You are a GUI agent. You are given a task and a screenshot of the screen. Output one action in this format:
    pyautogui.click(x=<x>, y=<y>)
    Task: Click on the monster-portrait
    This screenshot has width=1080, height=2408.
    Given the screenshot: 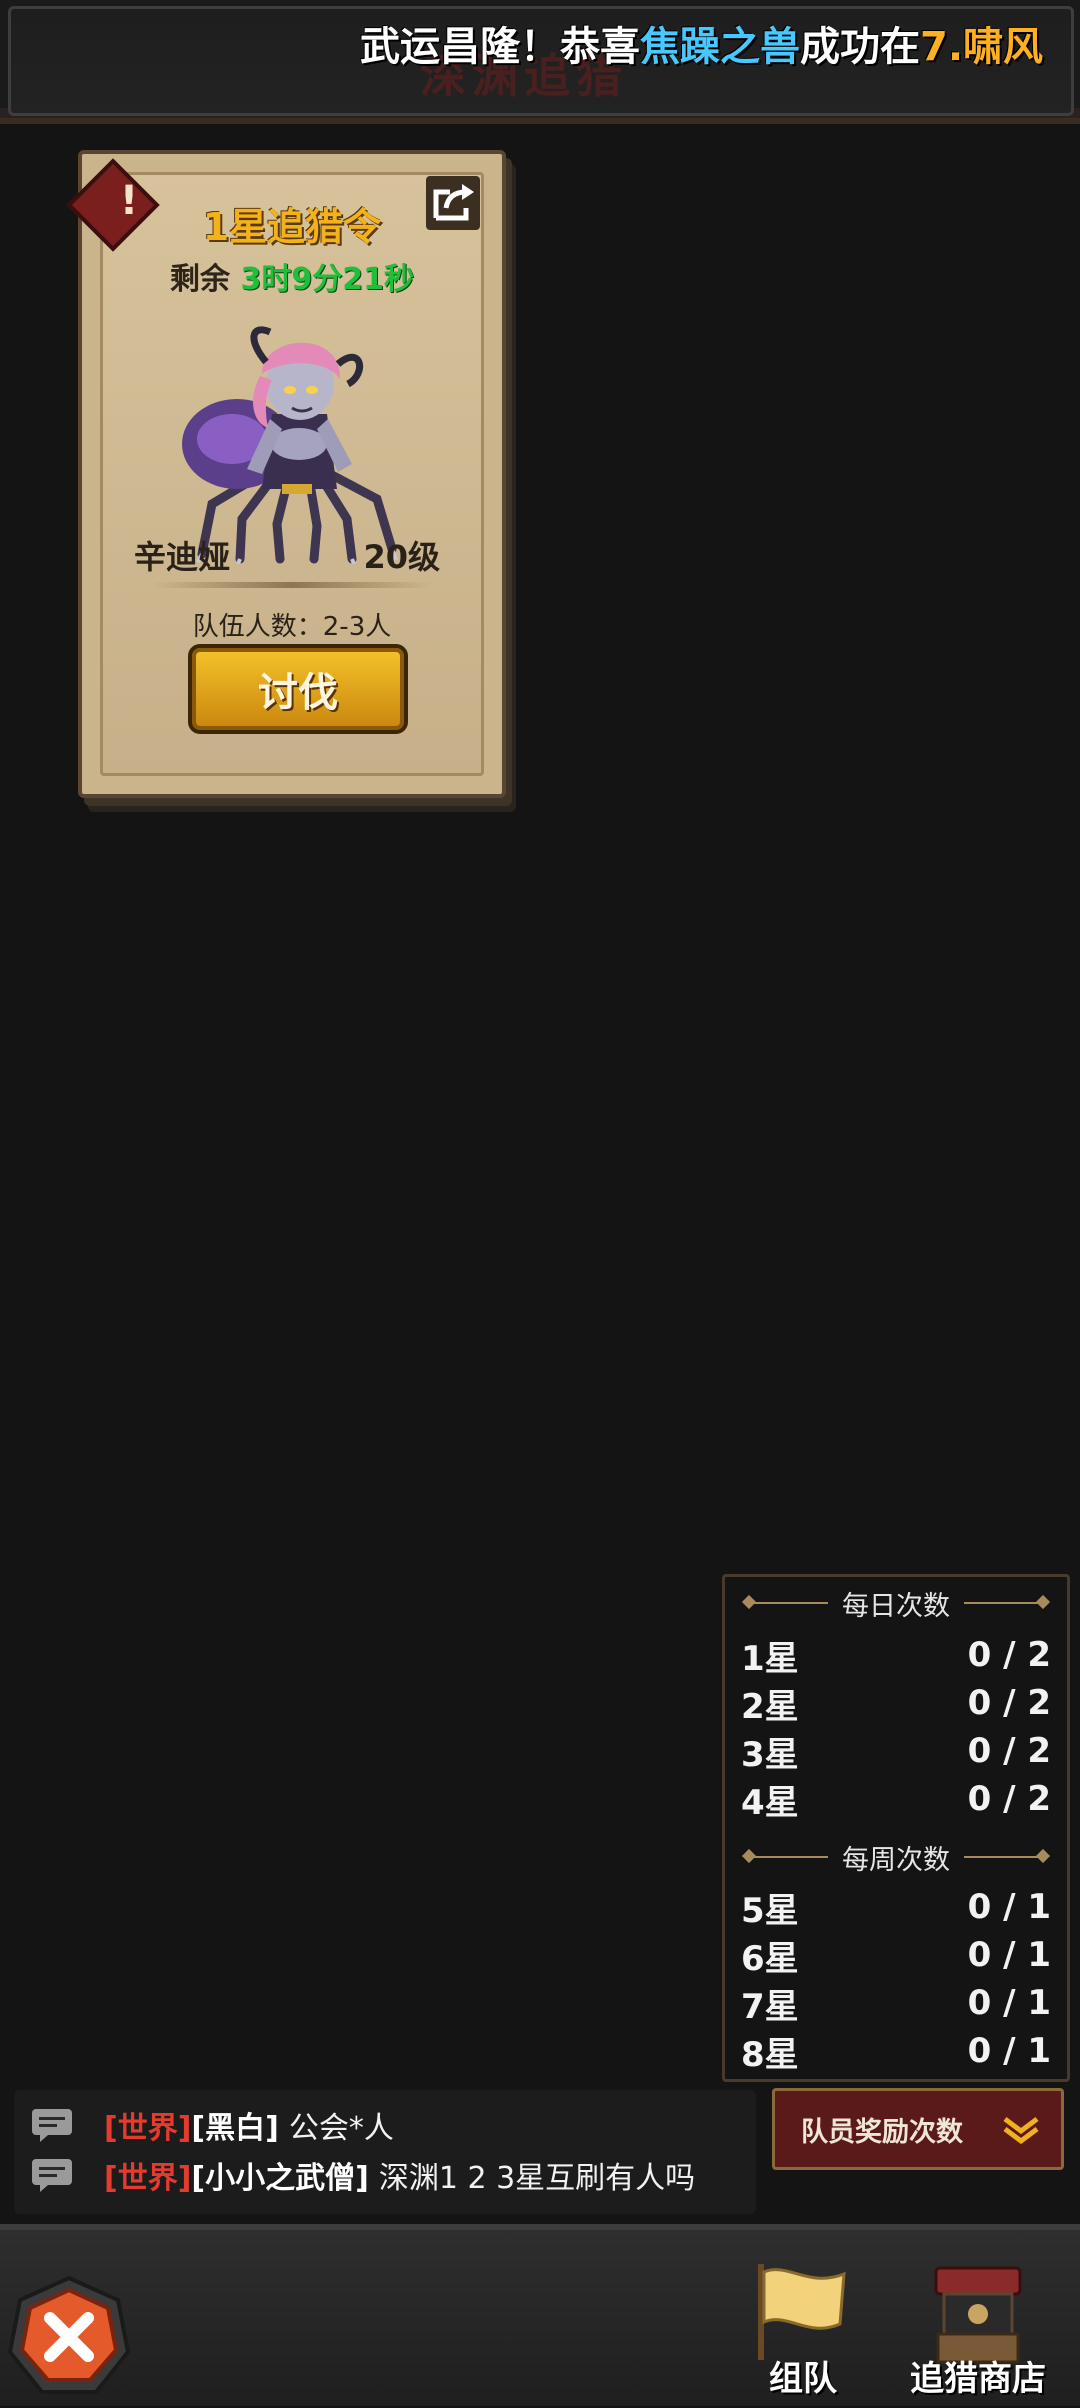 What is the action you would take?
    pyautogui.click(x=290, y=445)
    